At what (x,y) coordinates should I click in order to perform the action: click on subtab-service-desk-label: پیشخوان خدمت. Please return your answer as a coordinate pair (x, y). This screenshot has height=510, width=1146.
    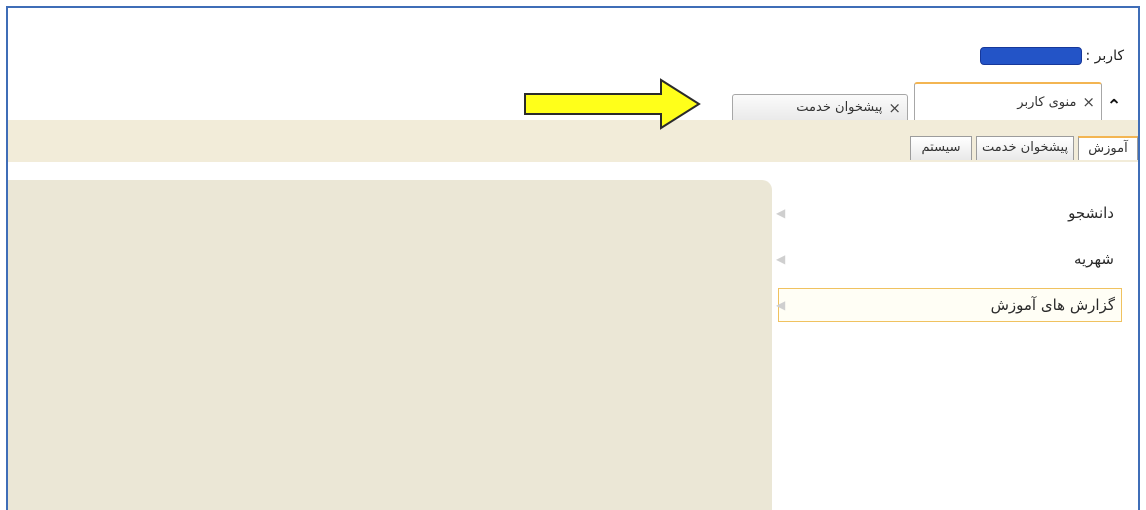
    Looking at the image, I should click on (1025, 147).